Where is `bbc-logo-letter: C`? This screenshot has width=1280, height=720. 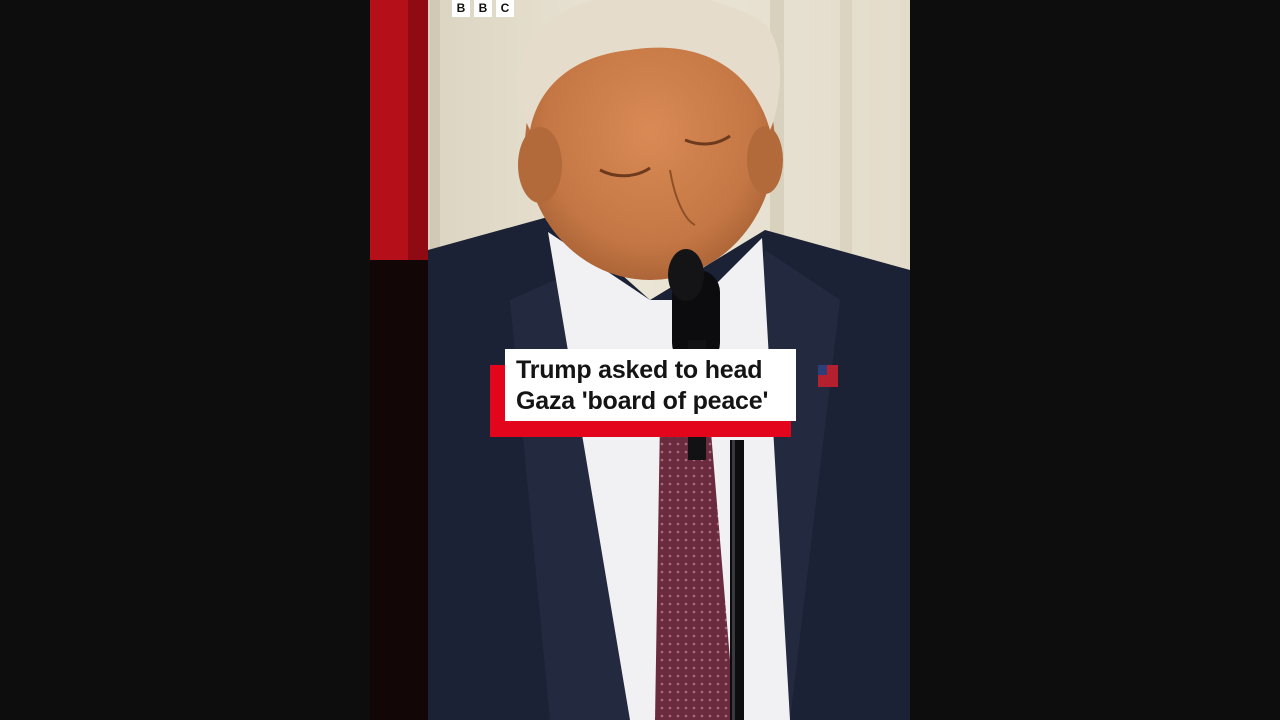
bbc-logo-letter: C is located at coordinates (505, 8).